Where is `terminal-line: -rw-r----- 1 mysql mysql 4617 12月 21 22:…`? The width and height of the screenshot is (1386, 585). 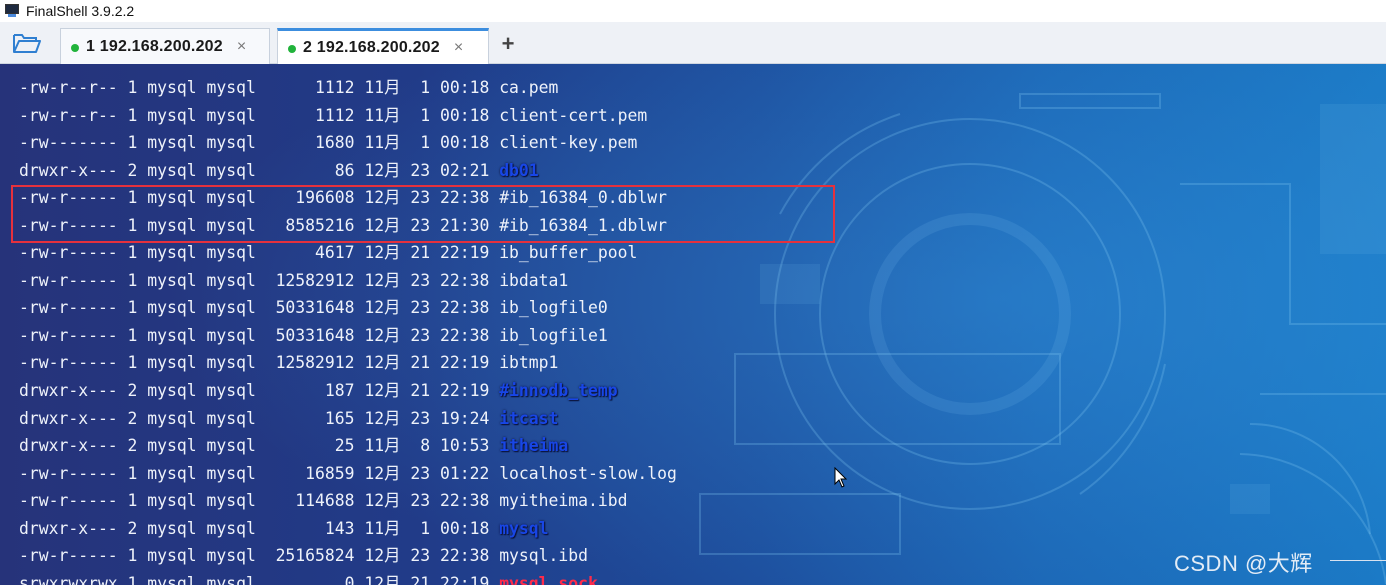
terminal-line: -rw-r----- 1 mysql mysql 4617 12月 21 22:… is located at coordinates (348, 253).